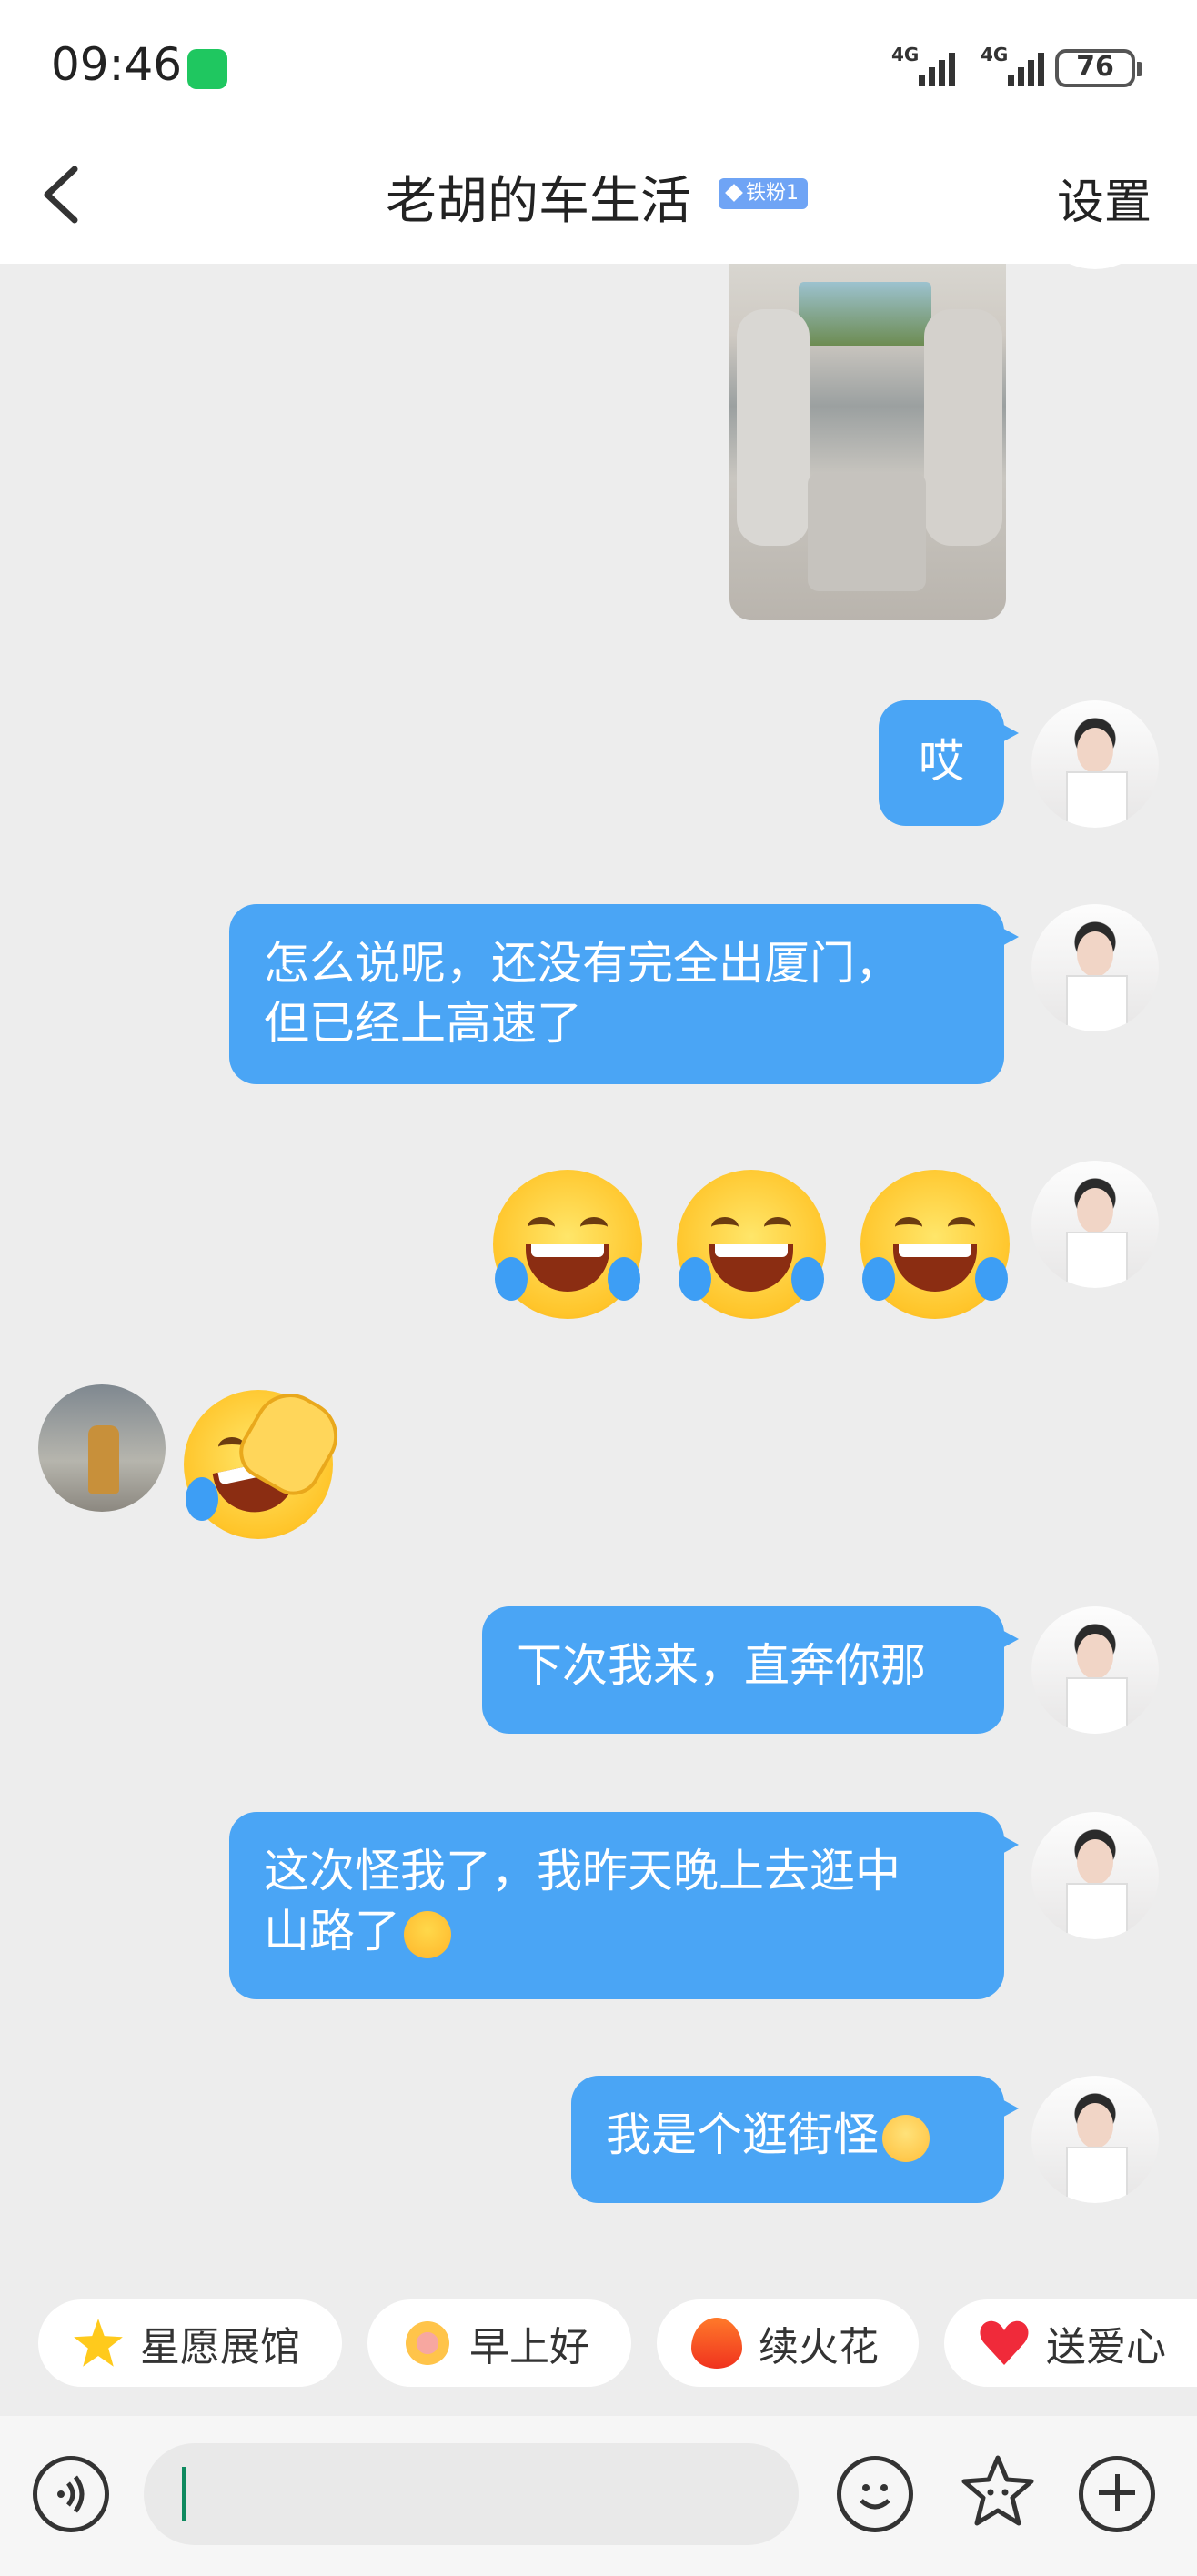  I want to click on photo-content, so click(865, 314).